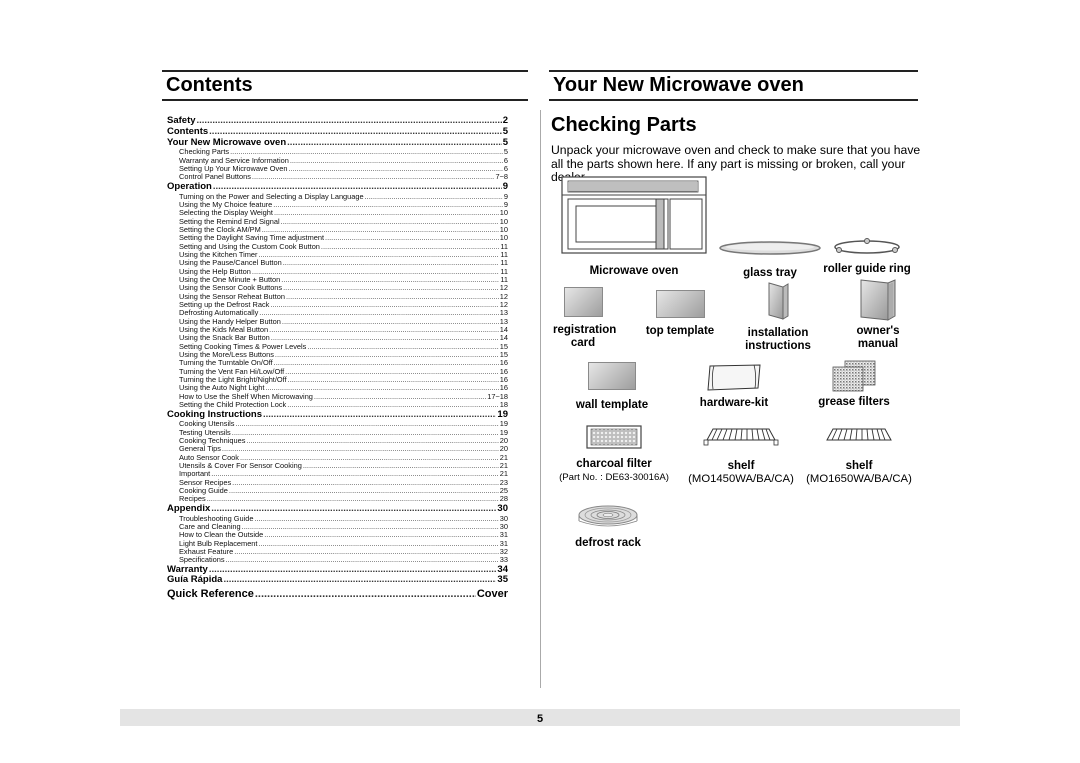 This screenshot has height=763, width=1080. I want to click on toc-subentry: Using the Snack Bar Button 14, so click(337, 338).